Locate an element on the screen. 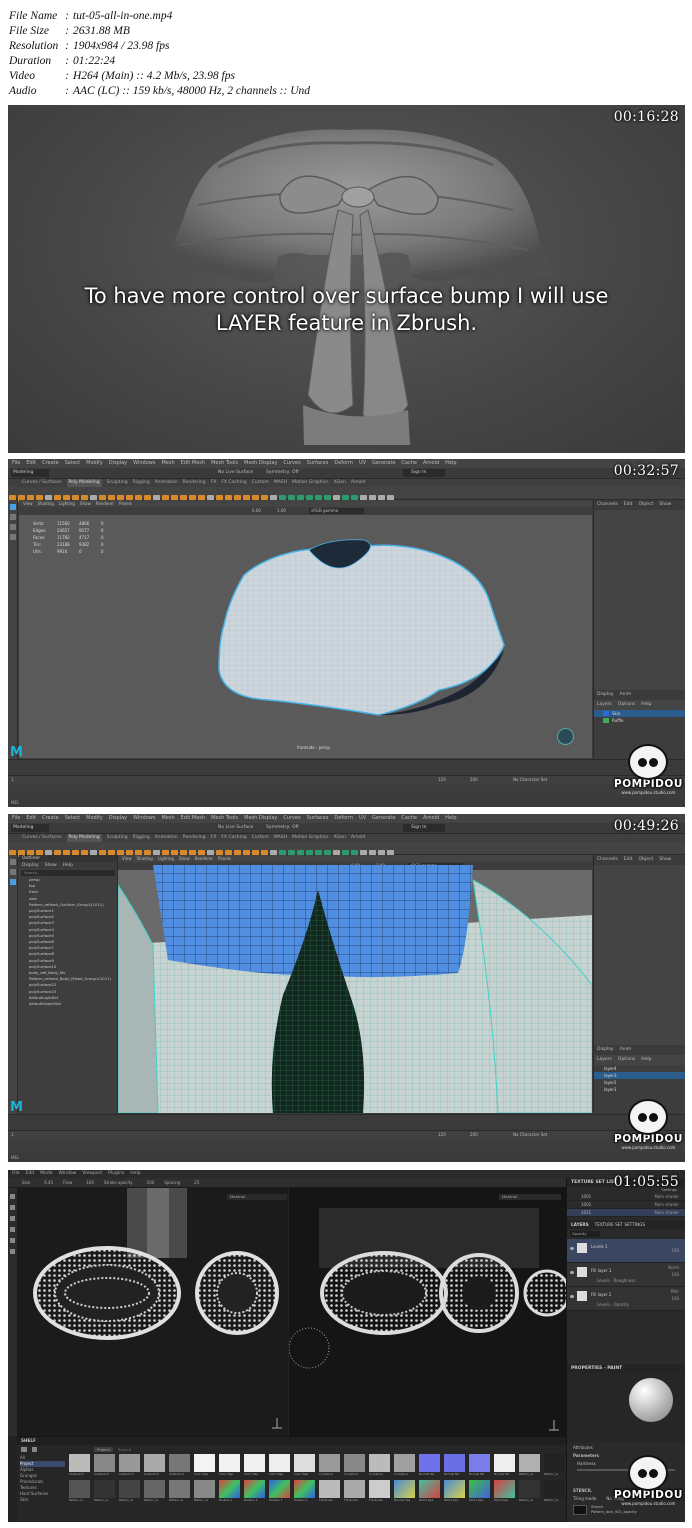 The image size is (692, 1528). tool-option-value: 6.45 is located at coordinates (48, 1182).